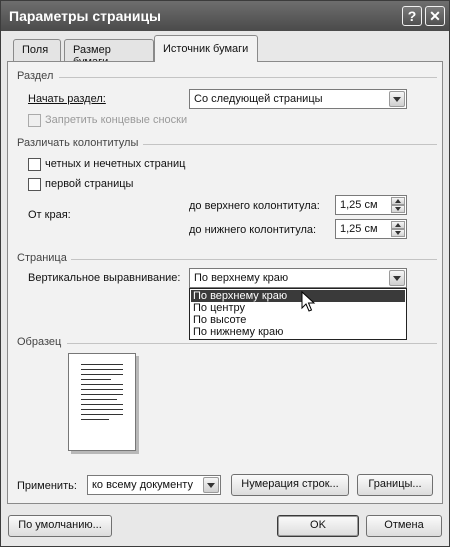 The image size is (450, 547). I want to click on apply-to-value: ко всему документу, so click(142, 485).